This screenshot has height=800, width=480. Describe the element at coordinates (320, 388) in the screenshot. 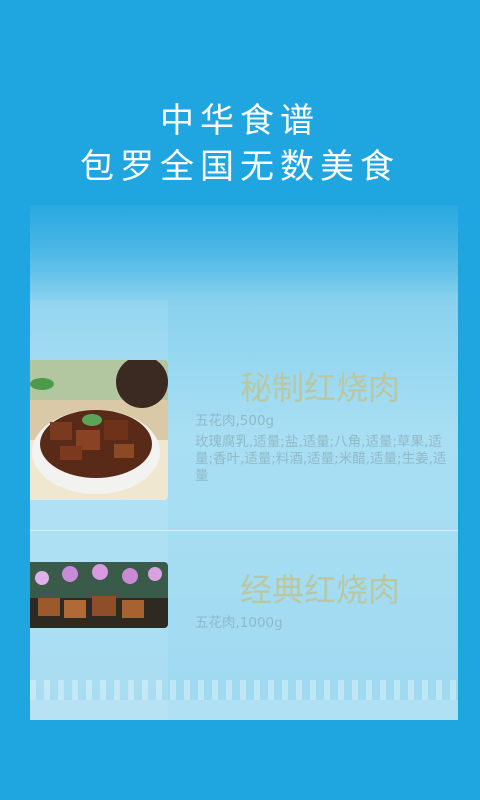

I see `recipe-title: 秘制红烧肉` at that location.